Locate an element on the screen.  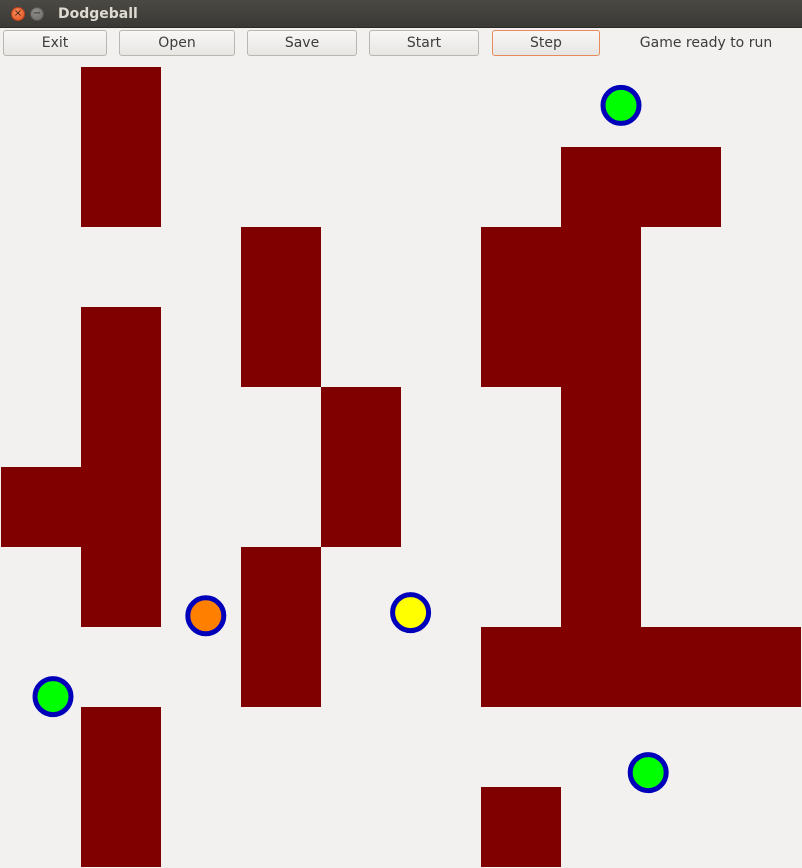
exit-button: Exit is located at coordinates (55, 43).